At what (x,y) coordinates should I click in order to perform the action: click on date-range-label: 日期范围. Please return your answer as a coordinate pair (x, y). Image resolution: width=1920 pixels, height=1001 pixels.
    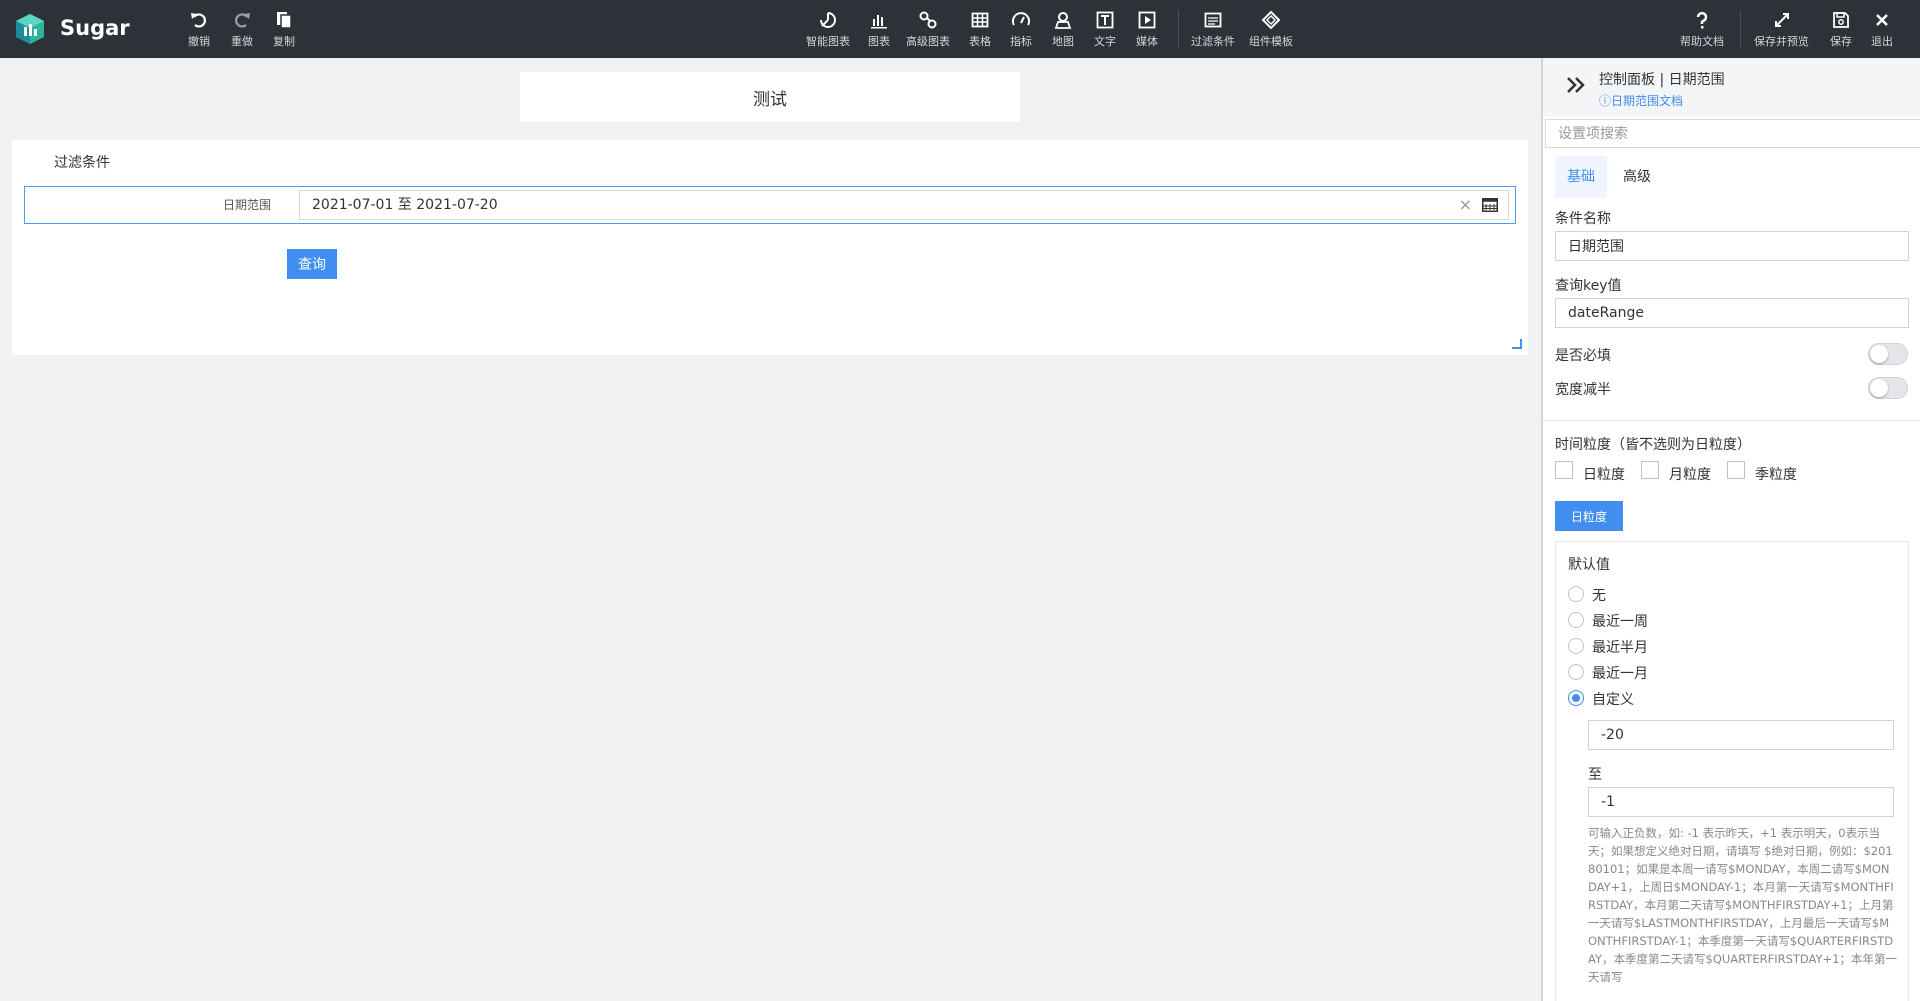
    Looking at the image, I should click on (246, 205).